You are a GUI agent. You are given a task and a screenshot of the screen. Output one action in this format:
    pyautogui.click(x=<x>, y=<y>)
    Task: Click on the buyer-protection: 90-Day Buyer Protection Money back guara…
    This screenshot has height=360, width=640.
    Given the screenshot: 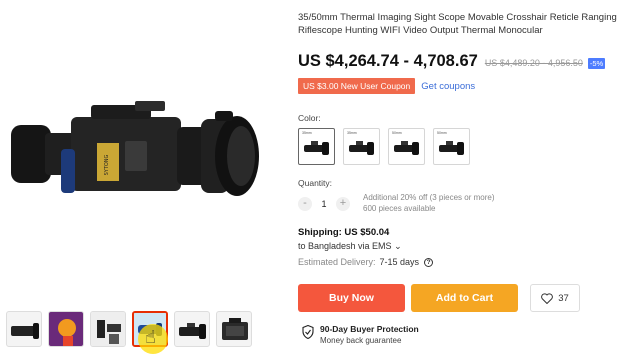 What is the action you would take?
    pyautogui.click(x=360, y=334)
    